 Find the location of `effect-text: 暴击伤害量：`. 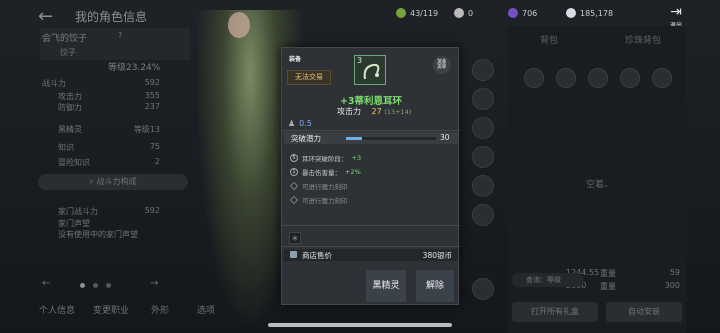

effect-text: 暴击伤害量： is located at coordinates (321, 173).